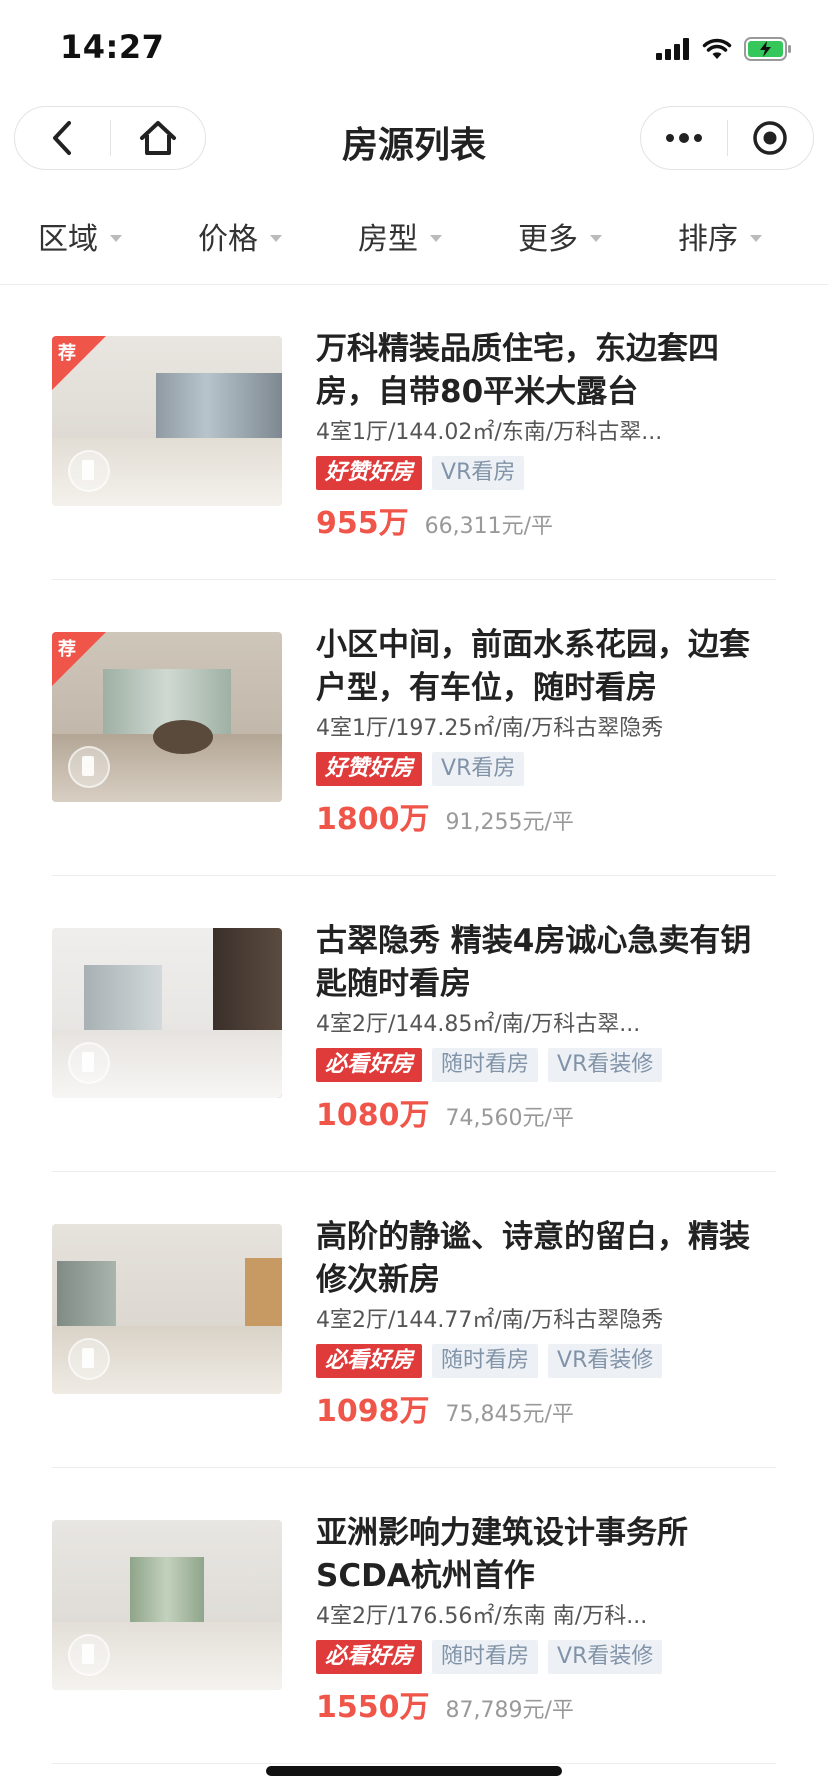  I want to click on nav-bar: 房源列表, so click(414, 142).